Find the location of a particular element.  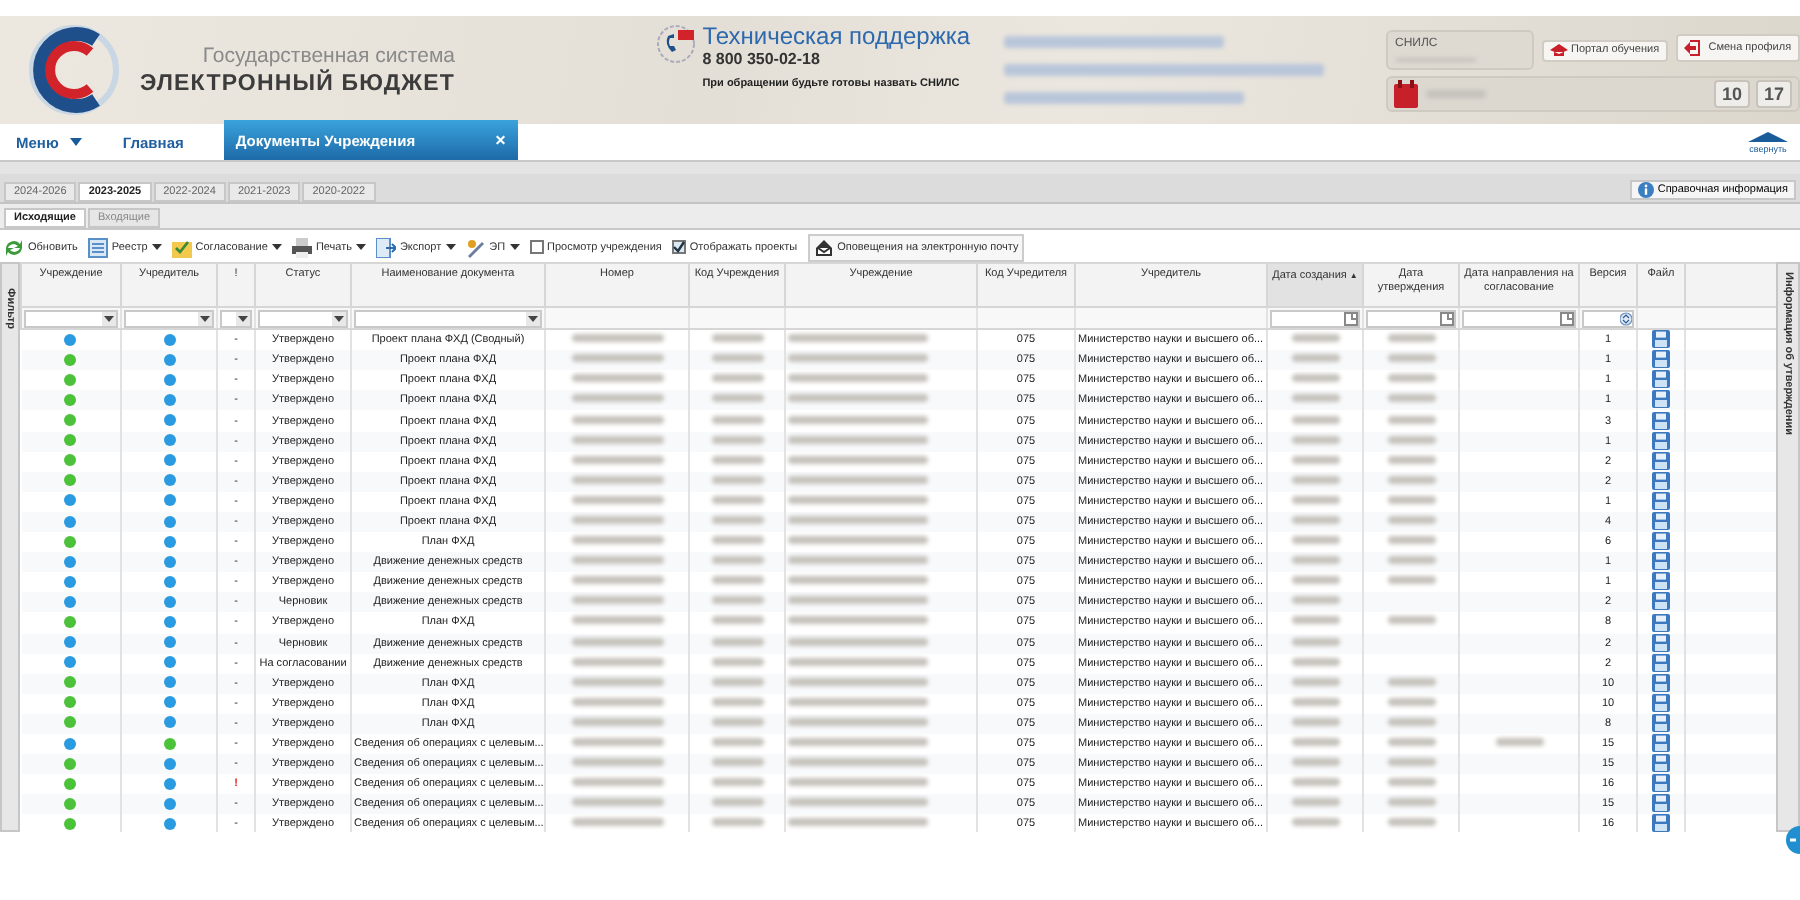

envelope-icon is located at coordinates (823, 247).